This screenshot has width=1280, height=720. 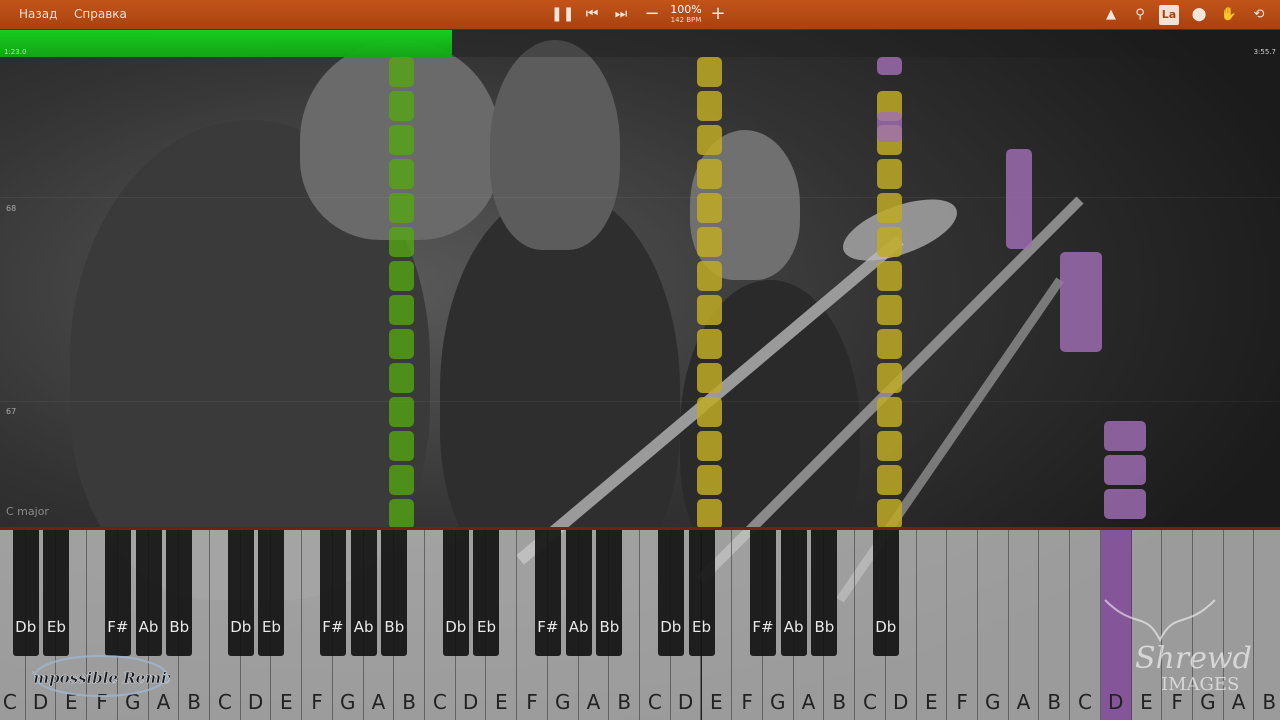 What do you see at coordinates (38, 14) in the screenshot?
I see `back-button: Назад` at bounding box center [38, 14].